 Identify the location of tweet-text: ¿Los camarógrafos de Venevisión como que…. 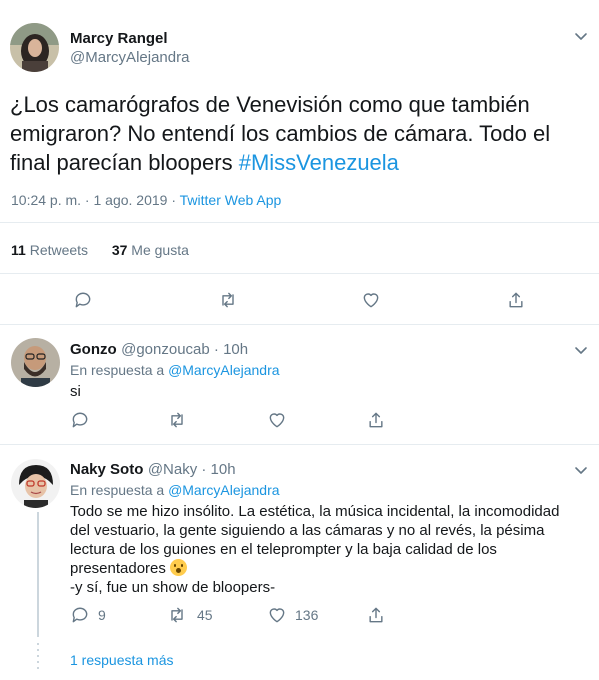
(297, 133).